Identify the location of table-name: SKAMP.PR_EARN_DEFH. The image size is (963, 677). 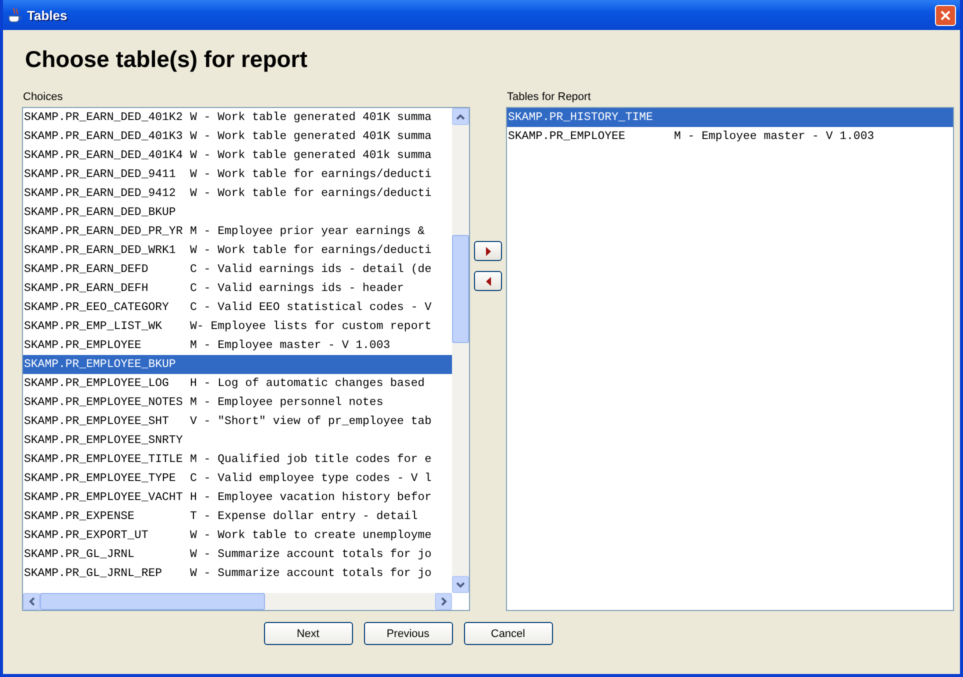
(87, 288).